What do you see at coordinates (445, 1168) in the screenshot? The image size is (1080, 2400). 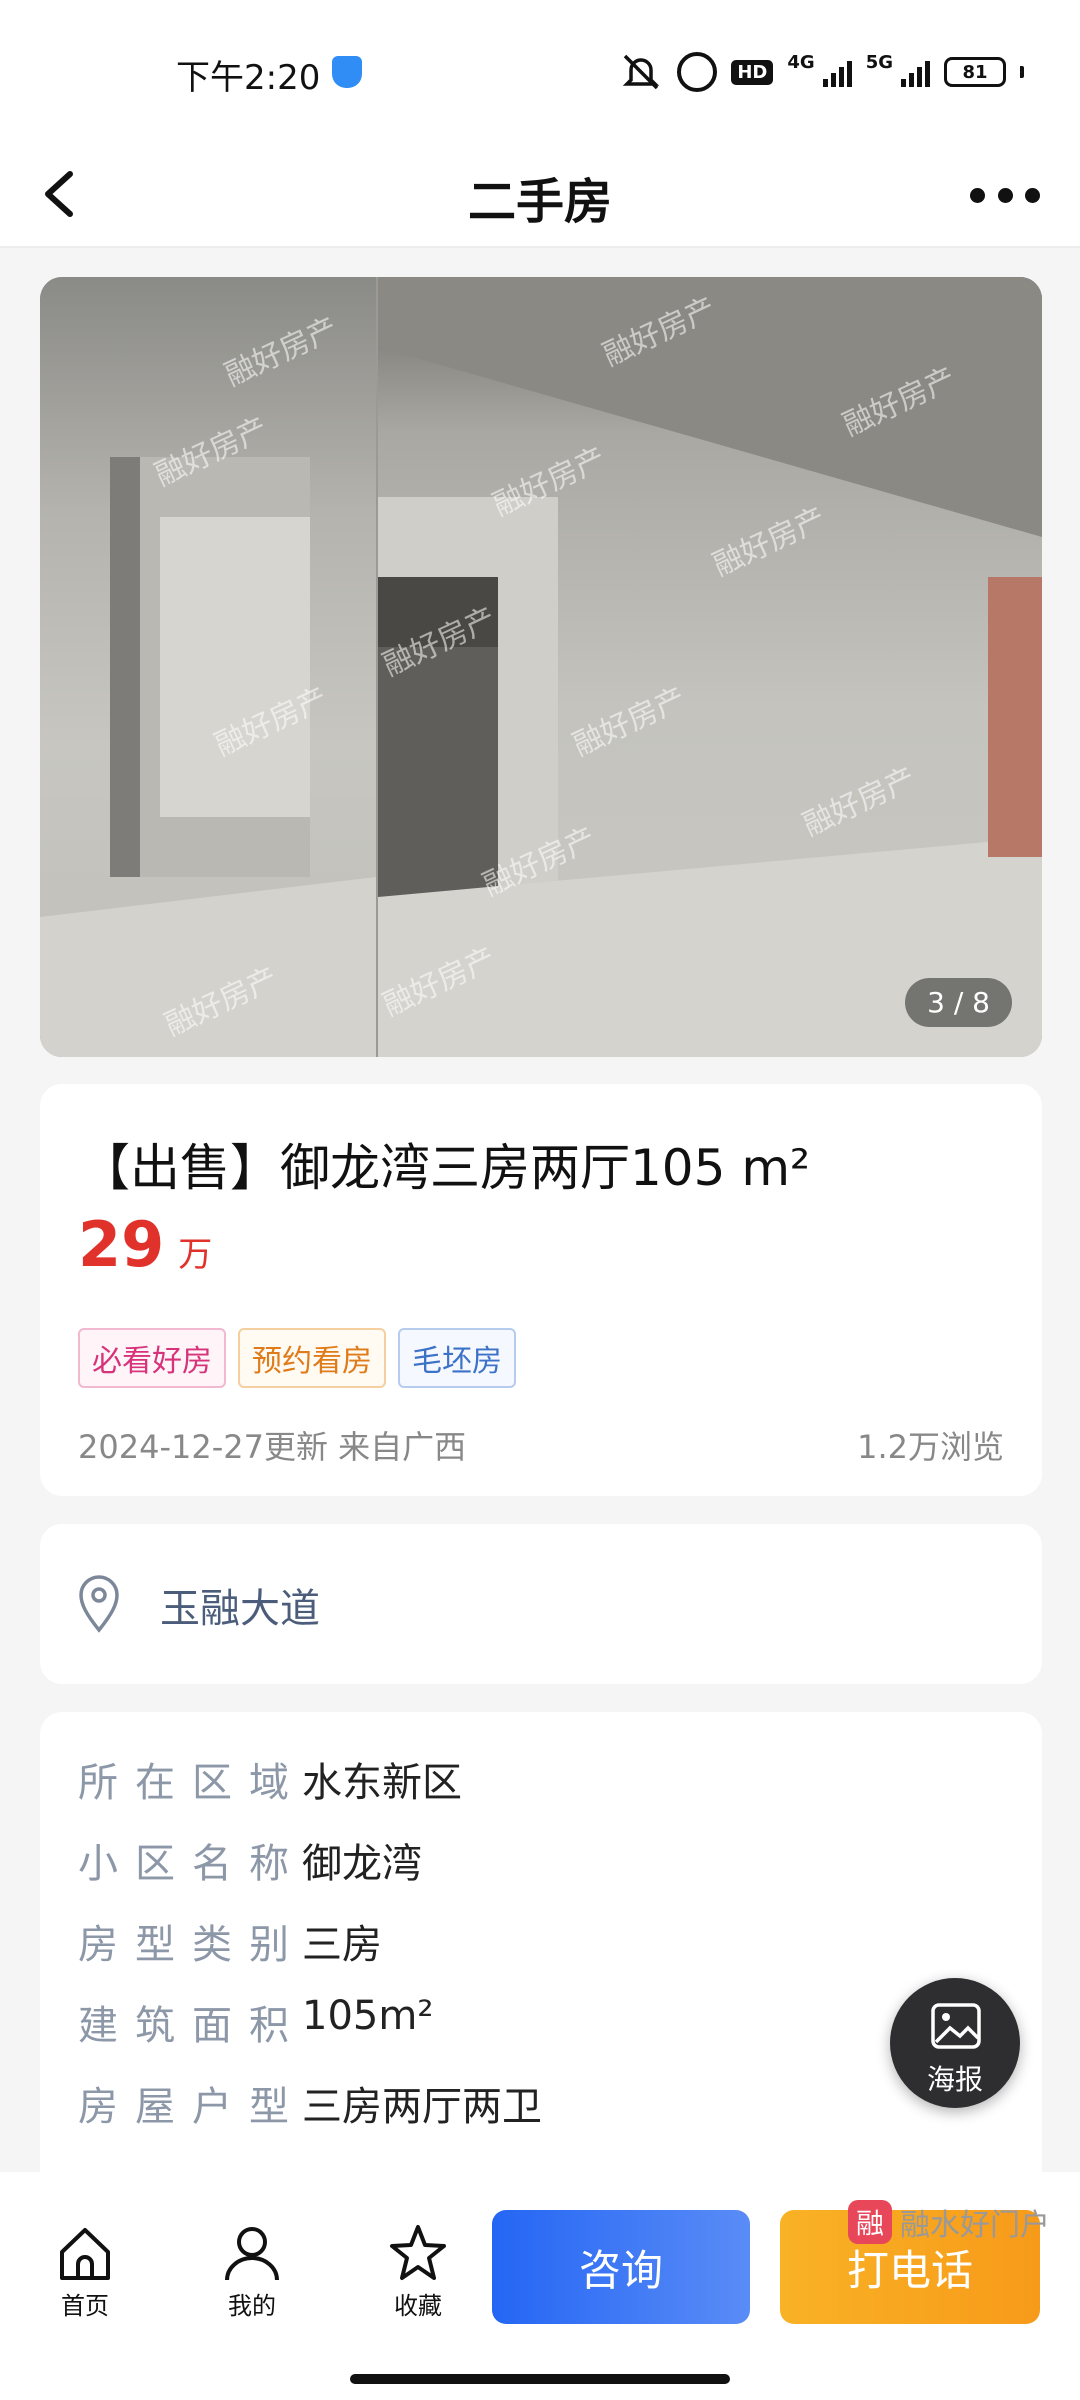 I see `listing-title: 【出售】御龙湾三房两厅105 m²` at bounding box center [445, 1168].